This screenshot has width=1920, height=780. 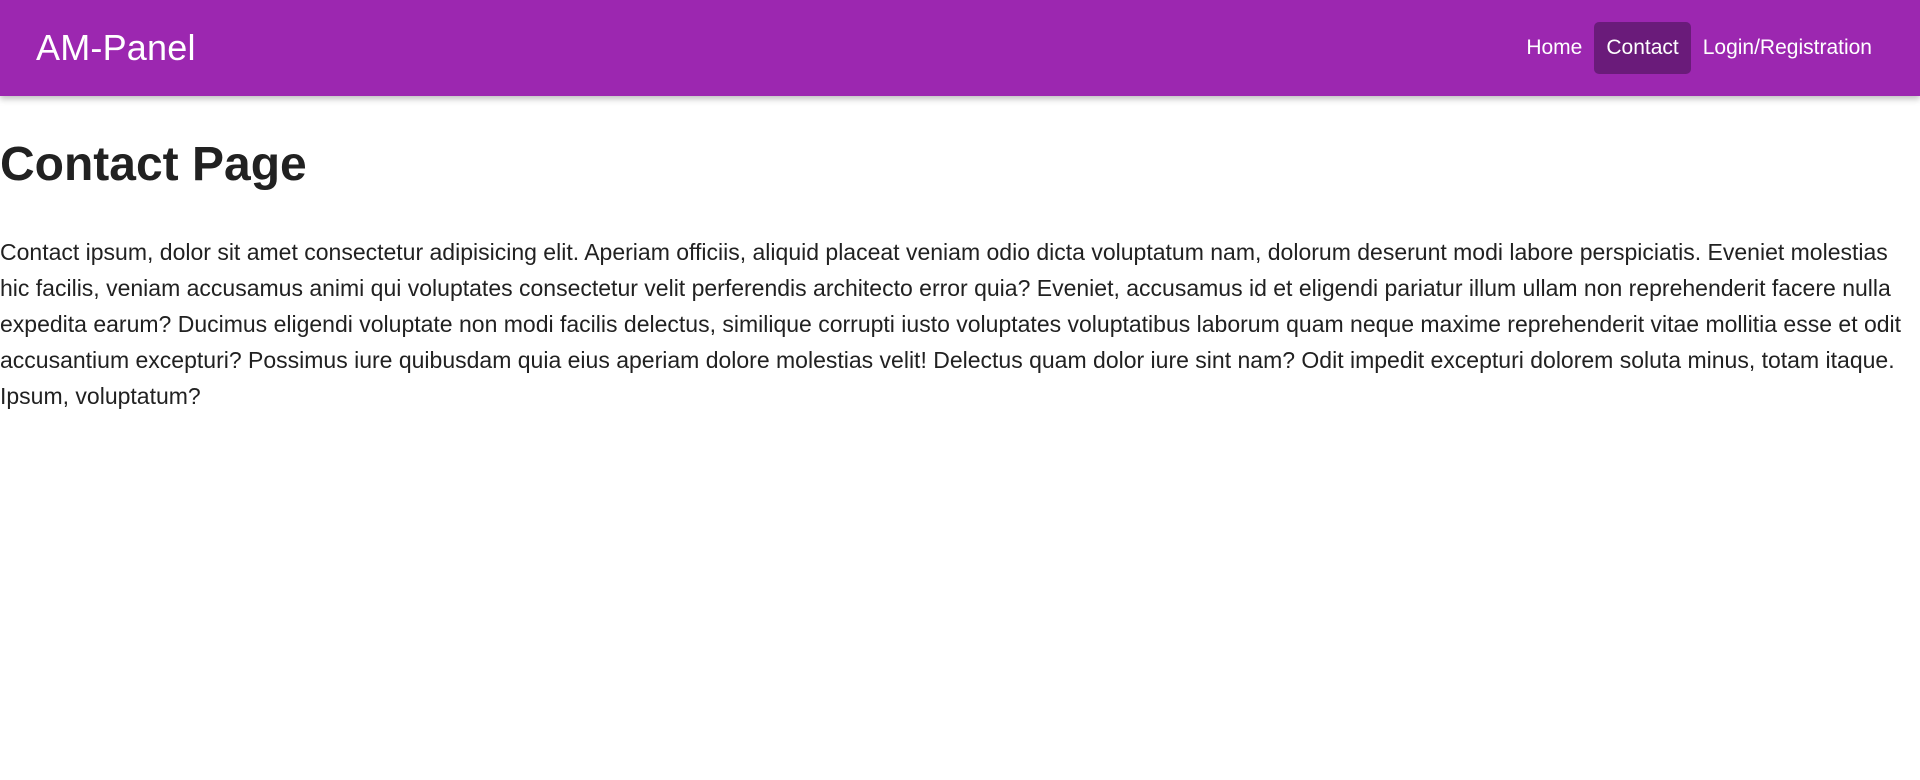 I want to click on nav-link-home: Home, so click(x=1554, y=48).